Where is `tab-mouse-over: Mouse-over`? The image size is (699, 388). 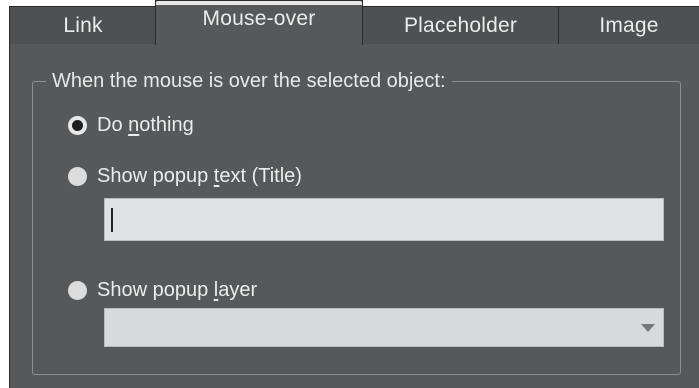
tab-mouse-over: Mouse-over is located at coordinates (259, 22).